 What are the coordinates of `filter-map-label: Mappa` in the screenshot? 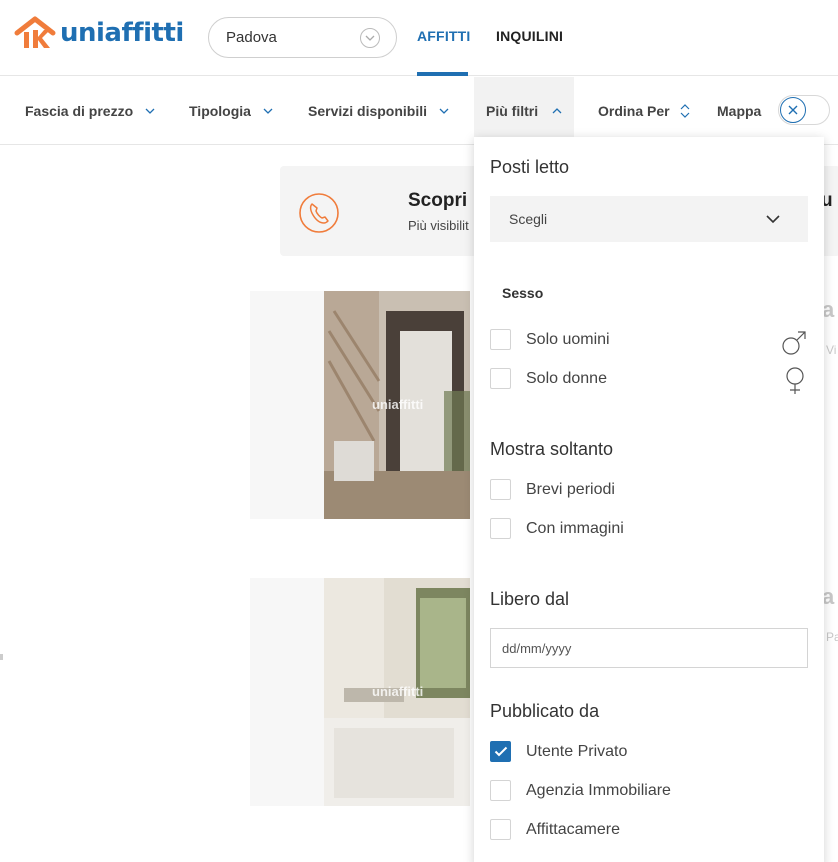 It's located at (739, 110).